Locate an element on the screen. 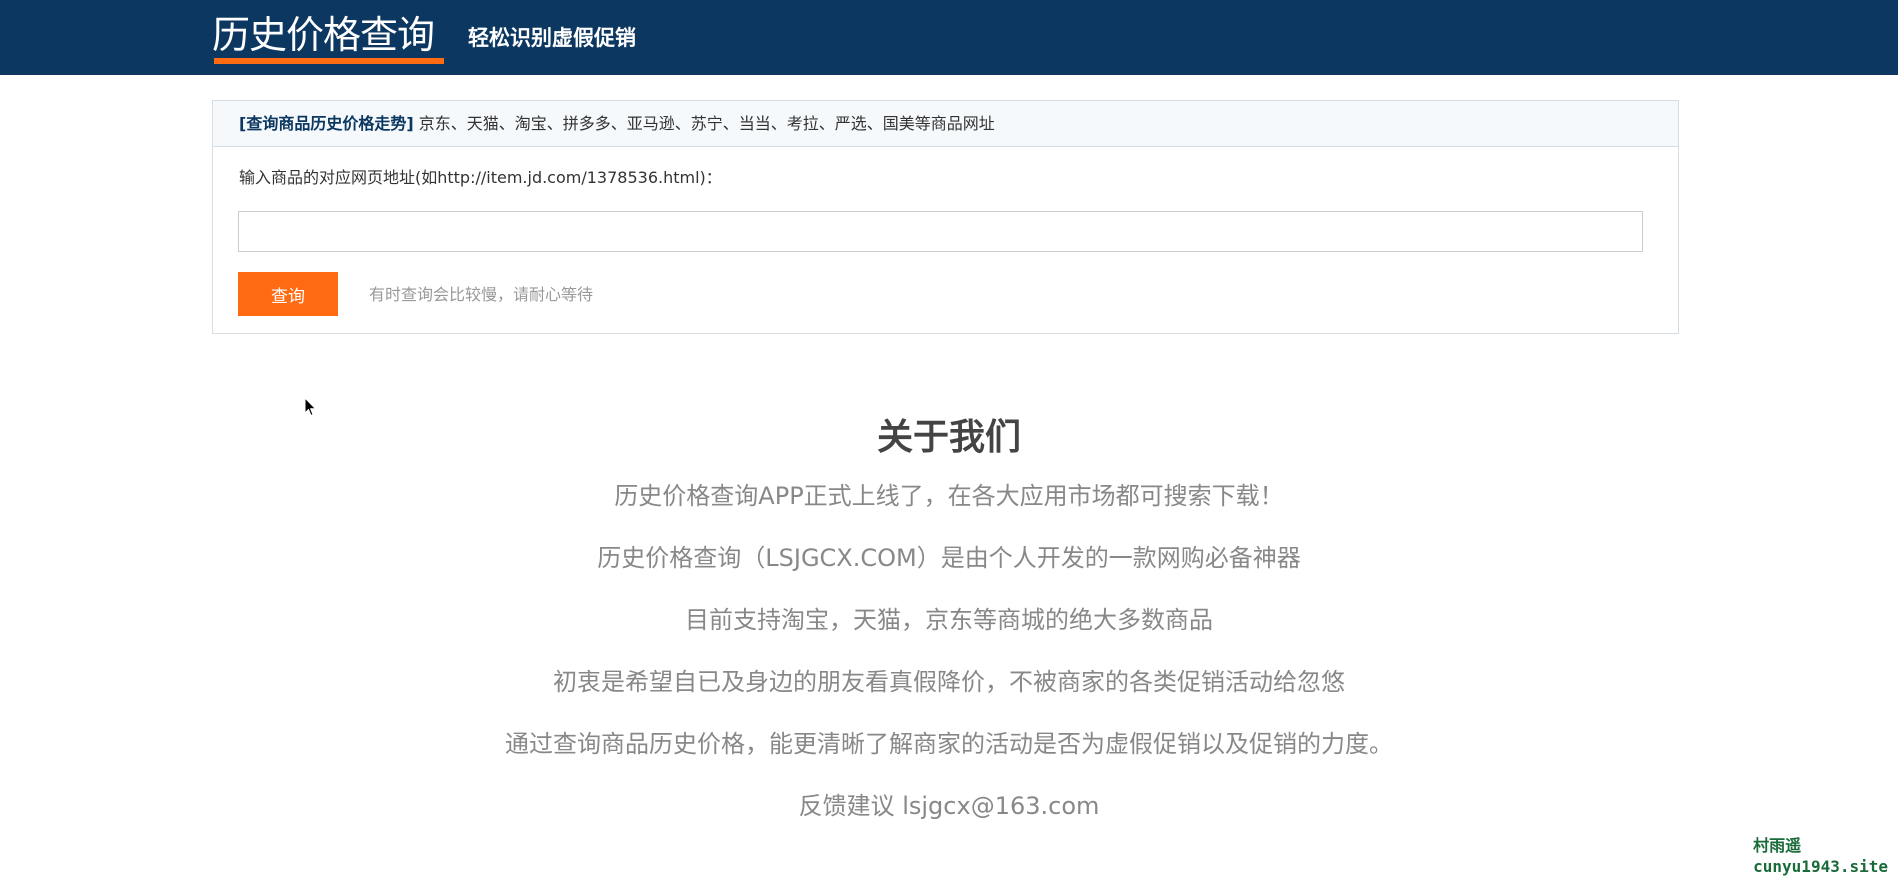 Image resolution: width=1898 pixels, height=879 pixels. mouse-pointer-icon is located at coordinates (311, 407).